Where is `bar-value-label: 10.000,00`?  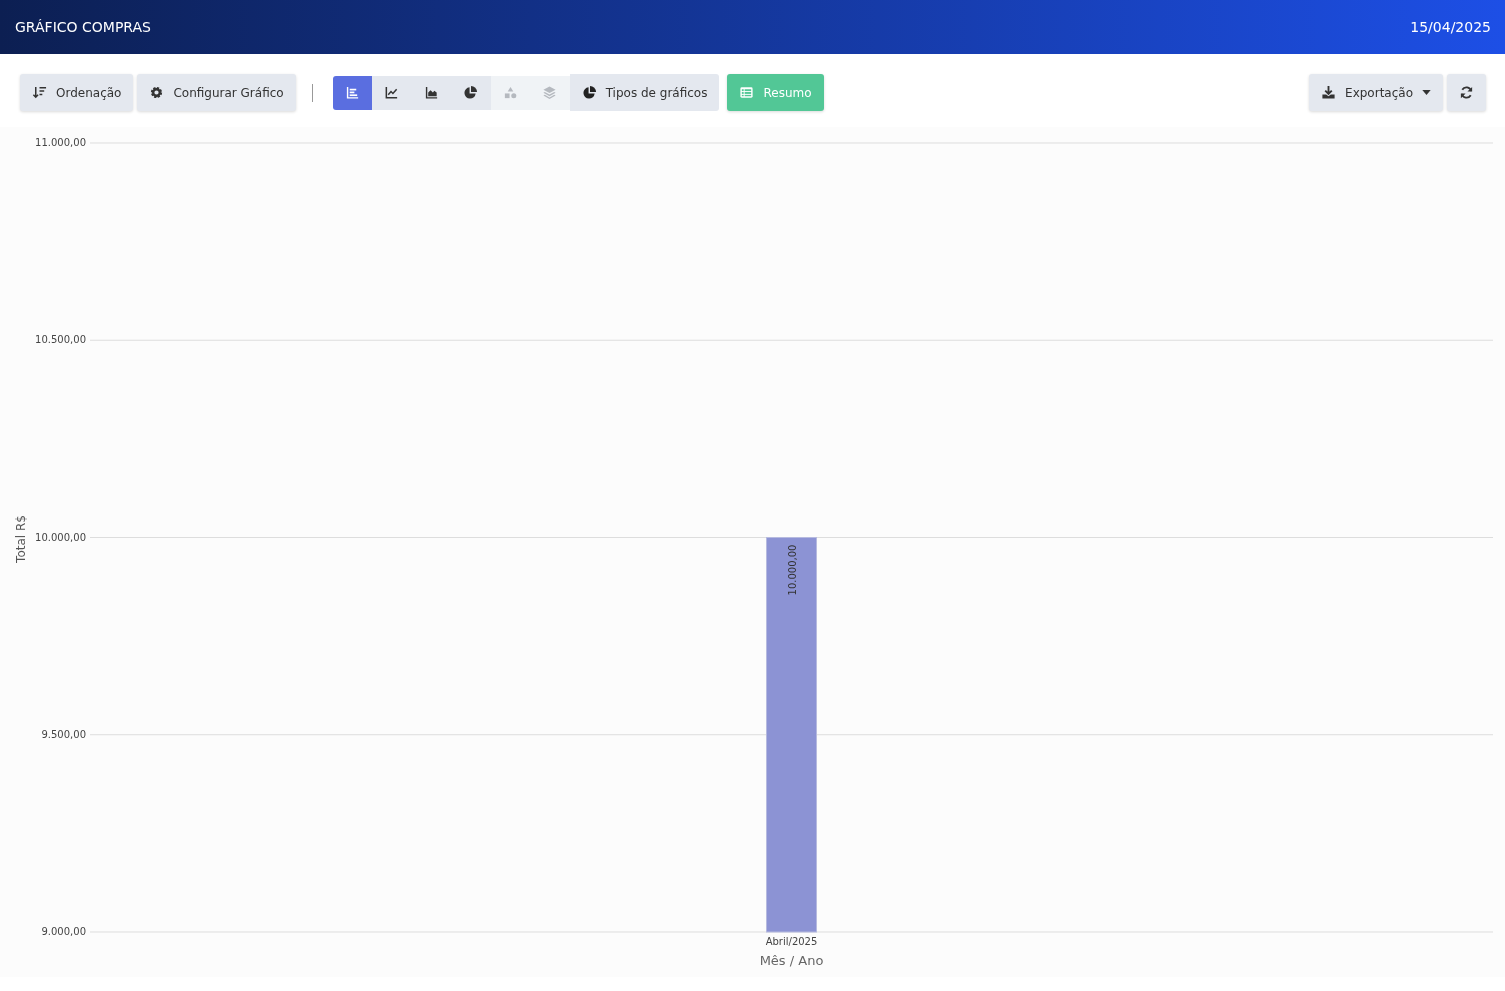
bar-value-label: 10.000,00 is located at coordinates (792, 570).